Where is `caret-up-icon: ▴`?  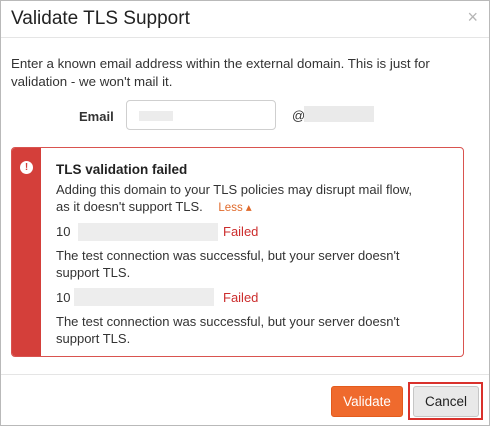
caret-up-icon: ▴ is located at coordinates (248, 208).